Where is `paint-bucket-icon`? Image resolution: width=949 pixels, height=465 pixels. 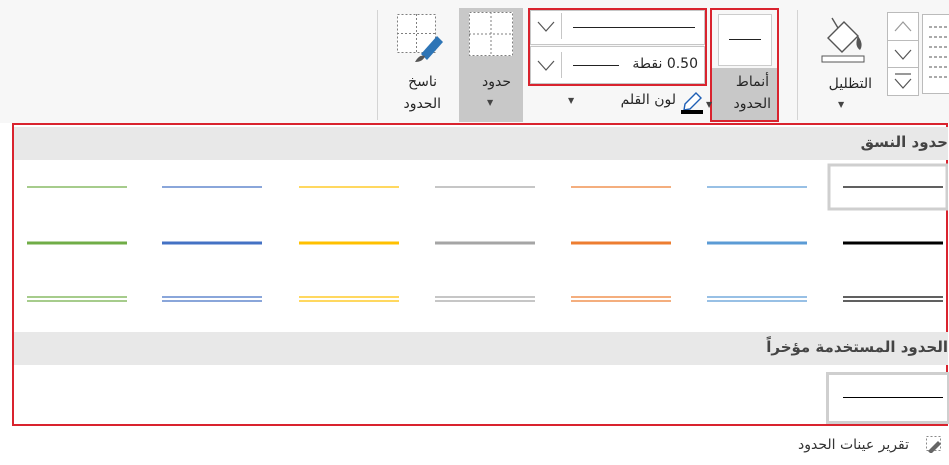
paint-bucket-icon is located at coordinates (843, 40).